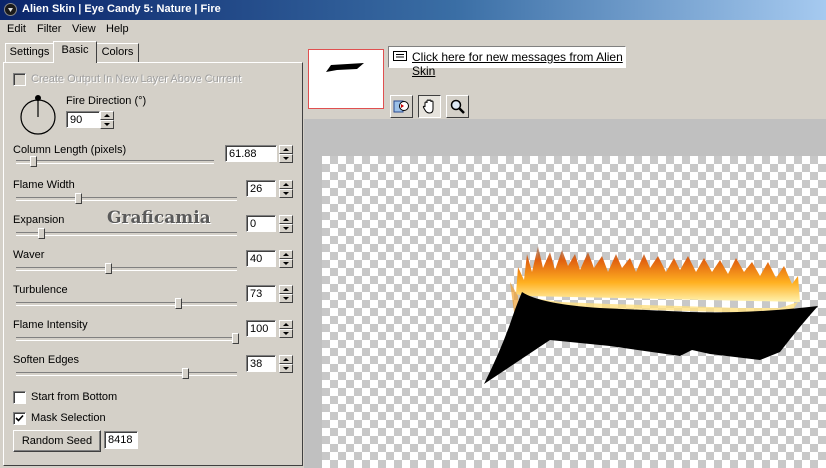  What do you see at coordinates (41, 233) in the screenshot?
I see `expansion-thumb` at bounding box center [41, 233].